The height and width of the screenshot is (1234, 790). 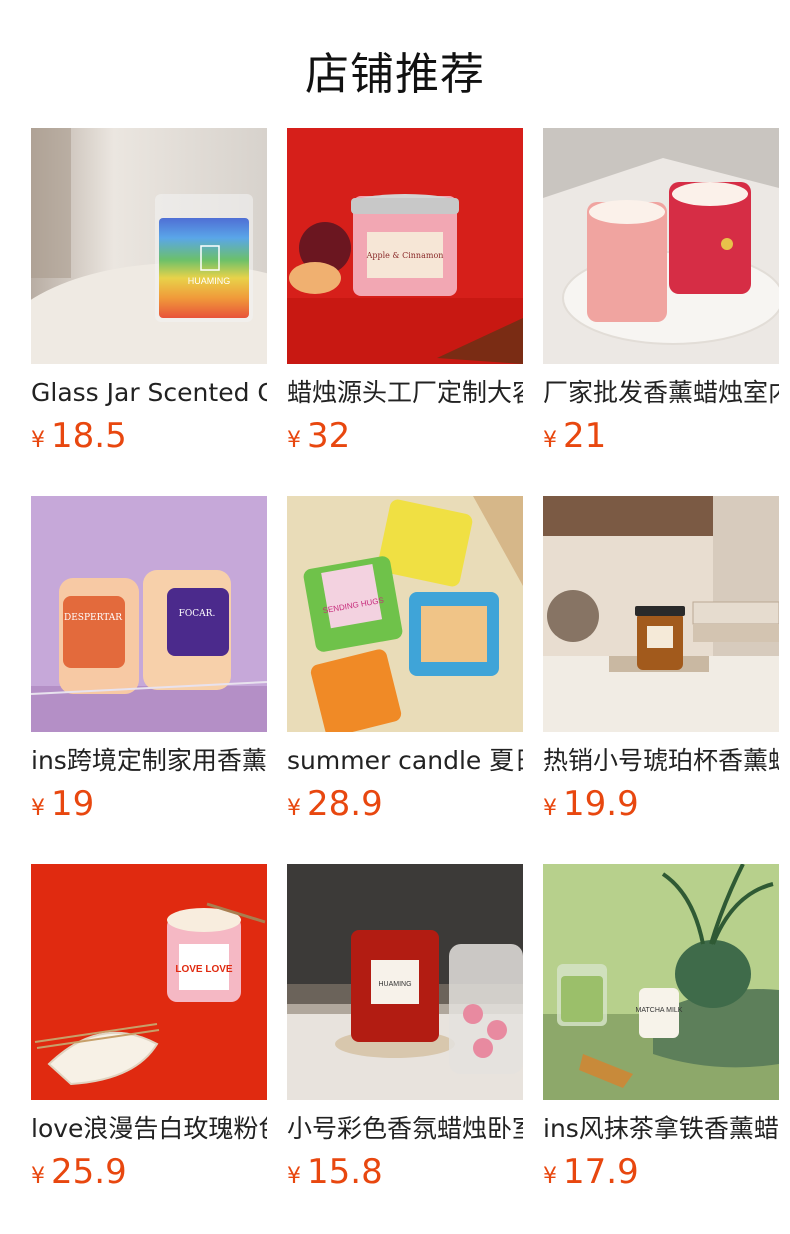 What do you see at coordinates (405, 393) in the screenshot?
I see `product-name: 蜡烛源头工厂定制大容量` at bounding box center [405, 393].